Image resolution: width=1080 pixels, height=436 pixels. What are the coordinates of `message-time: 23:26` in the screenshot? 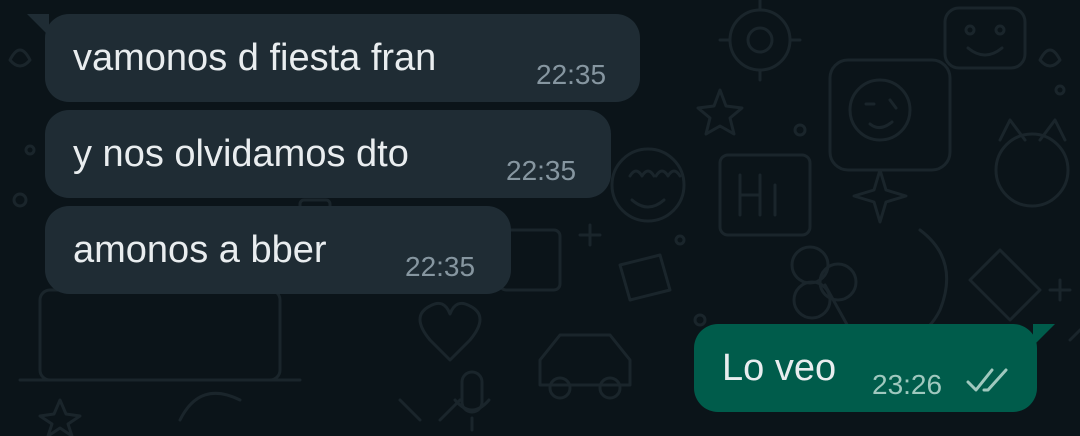 It's located at (907, 384).